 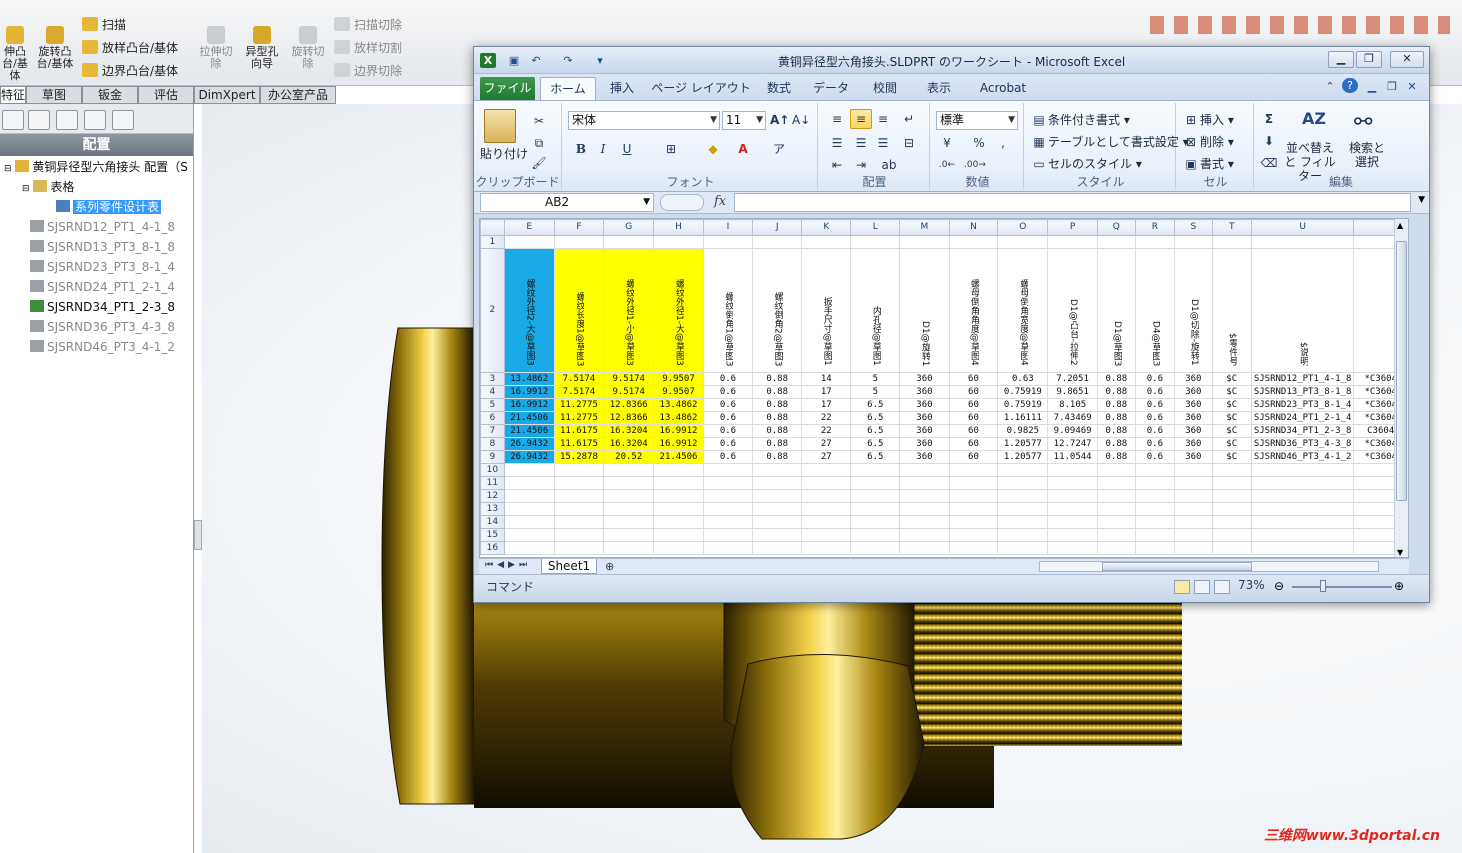 What do you see at coordinates (1222, 587) in the screenshot?
I see `page-break-view-icon` at bounding box center [1222, 587].